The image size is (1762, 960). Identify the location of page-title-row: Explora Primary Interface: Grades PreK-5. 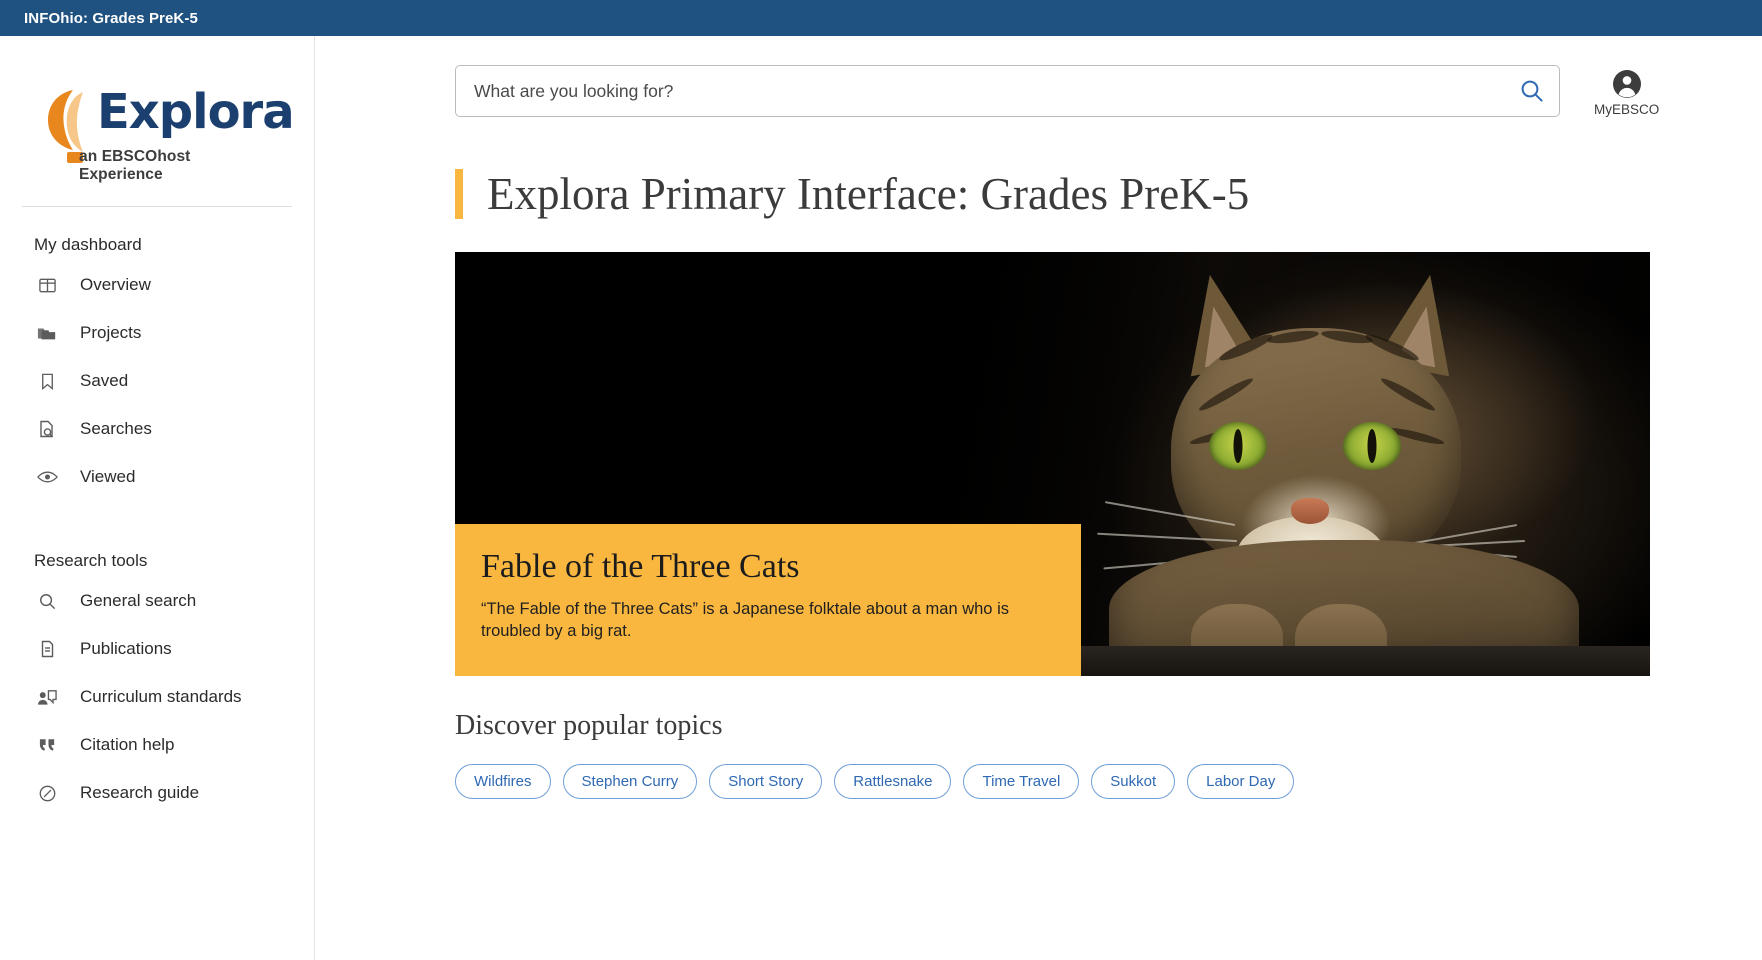
(1108, 194).